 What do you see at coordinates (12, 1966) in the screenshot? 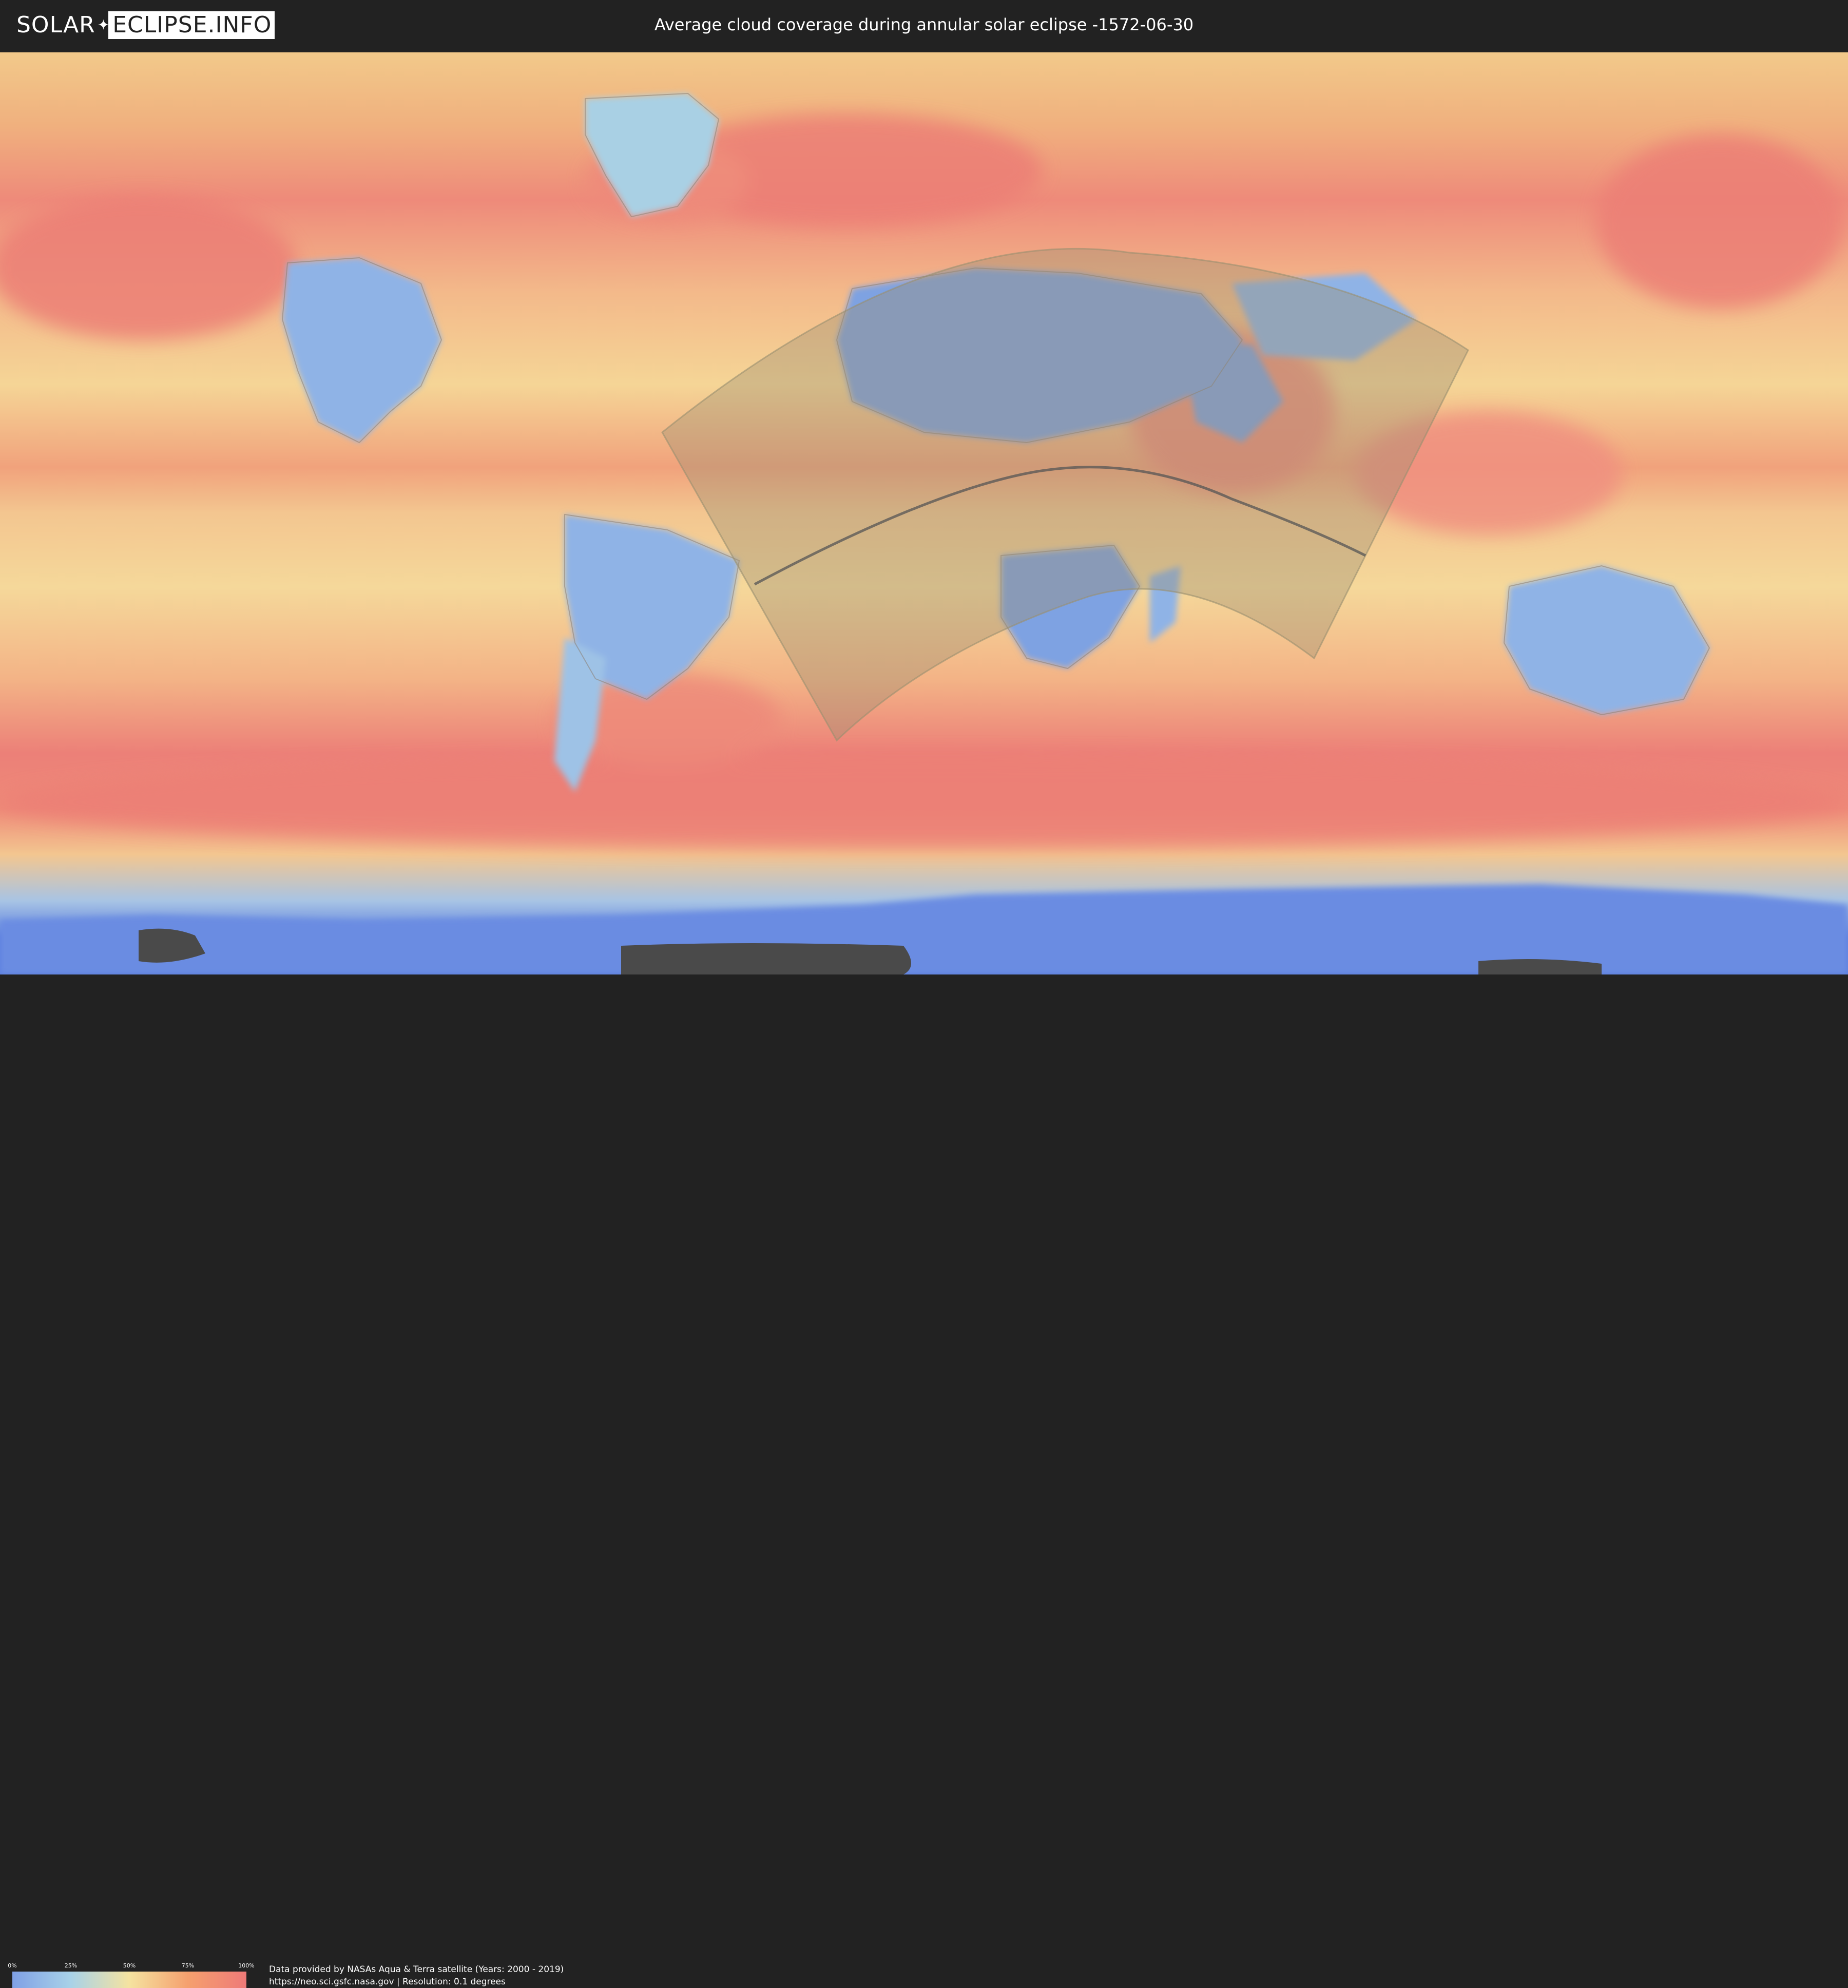
I see `legend-tick-0: 0%` at bounding box center [12, 1966].